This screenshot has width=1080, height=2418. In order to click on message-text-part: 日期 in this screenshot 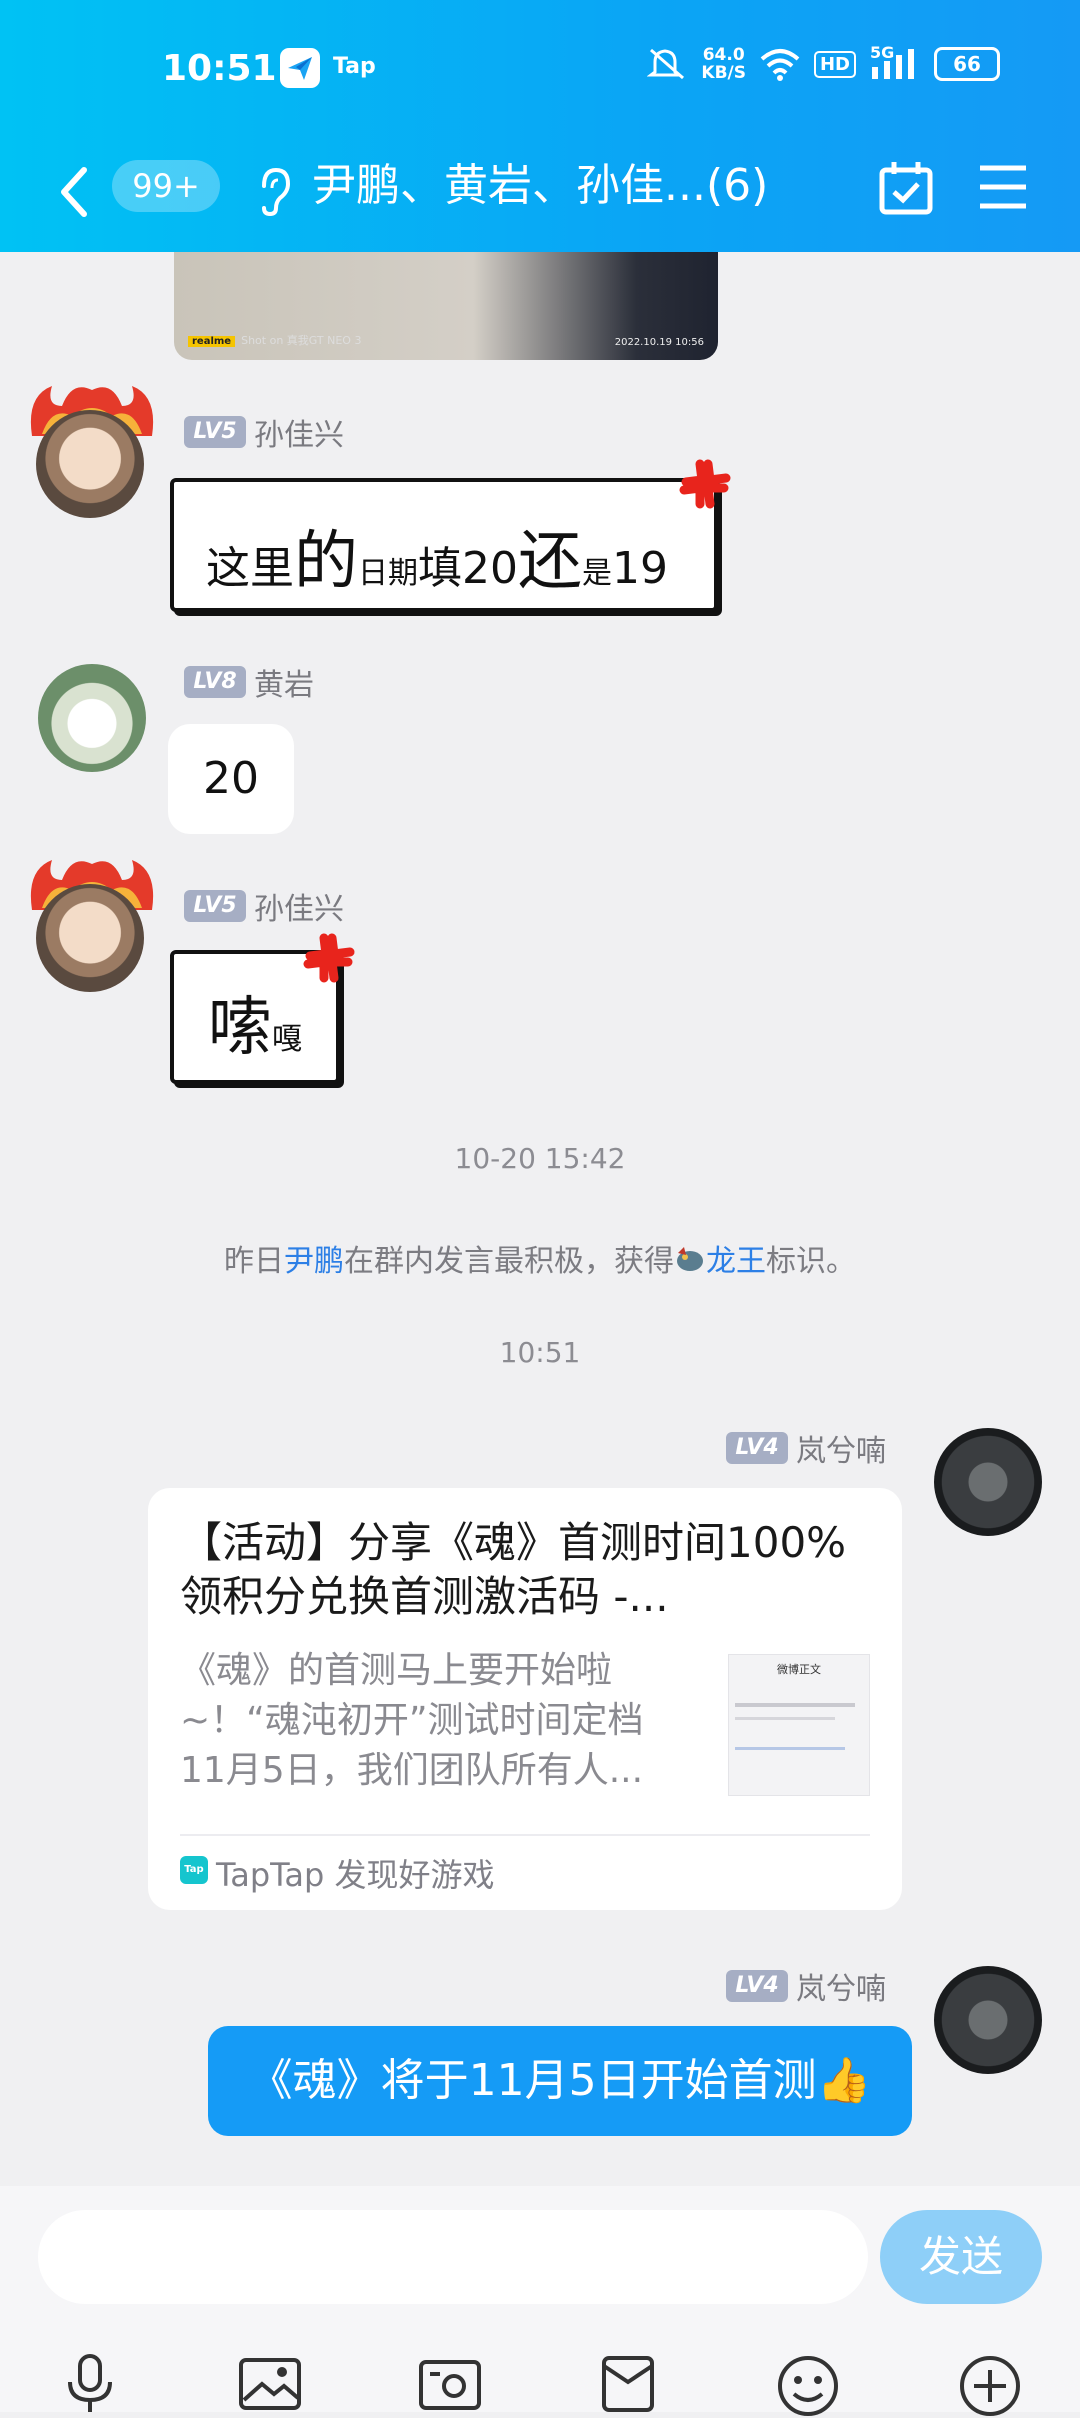, I will do `click(388, 573)`.